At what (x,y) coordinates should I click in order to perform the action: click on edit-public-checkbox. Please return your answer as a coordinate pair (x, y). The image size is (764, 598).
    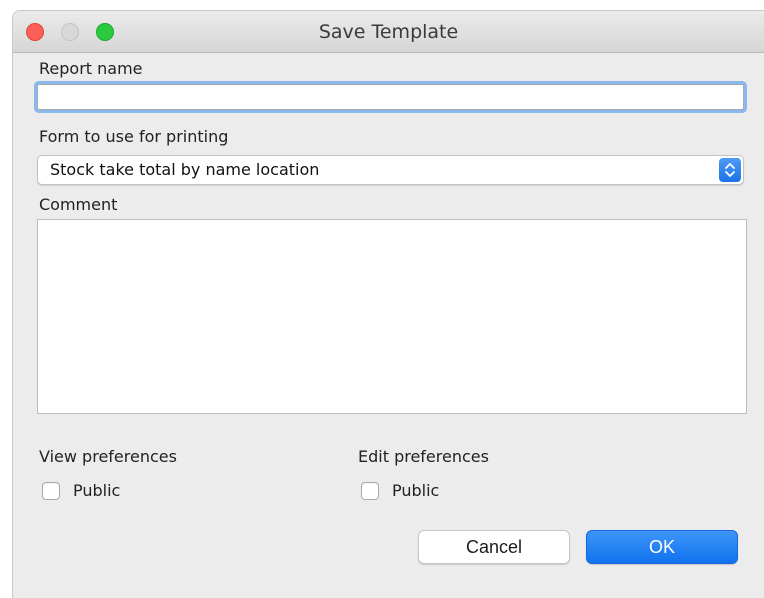
    Looking at the image, I should click on (370, 491).